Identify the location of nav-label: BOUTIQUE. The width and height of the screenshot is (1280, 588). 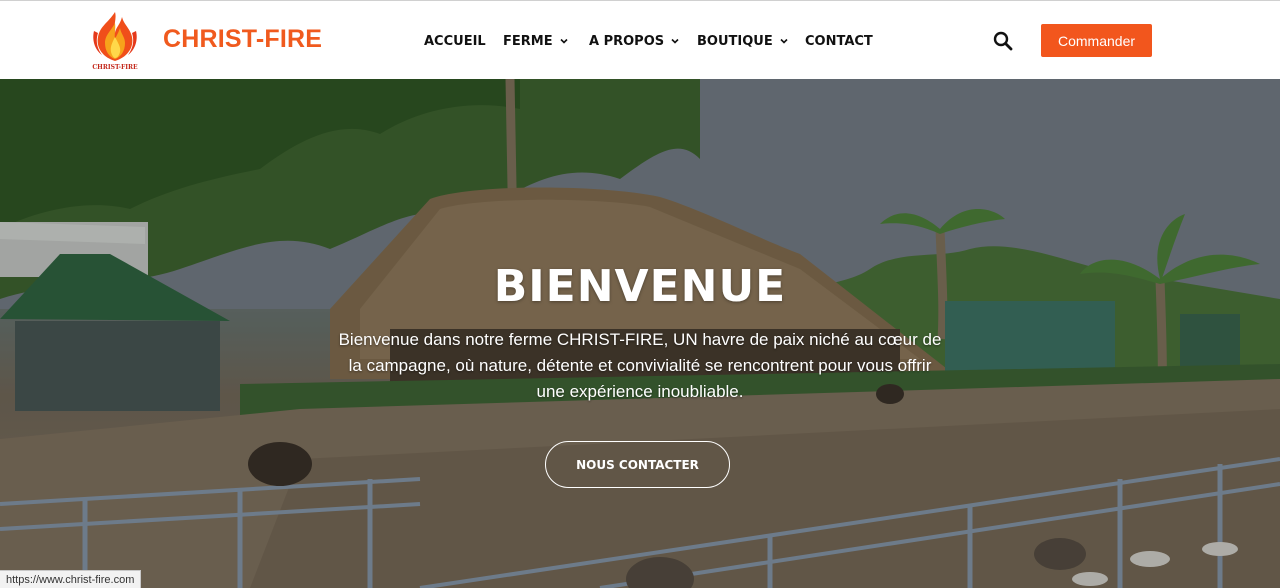
(735, 41).